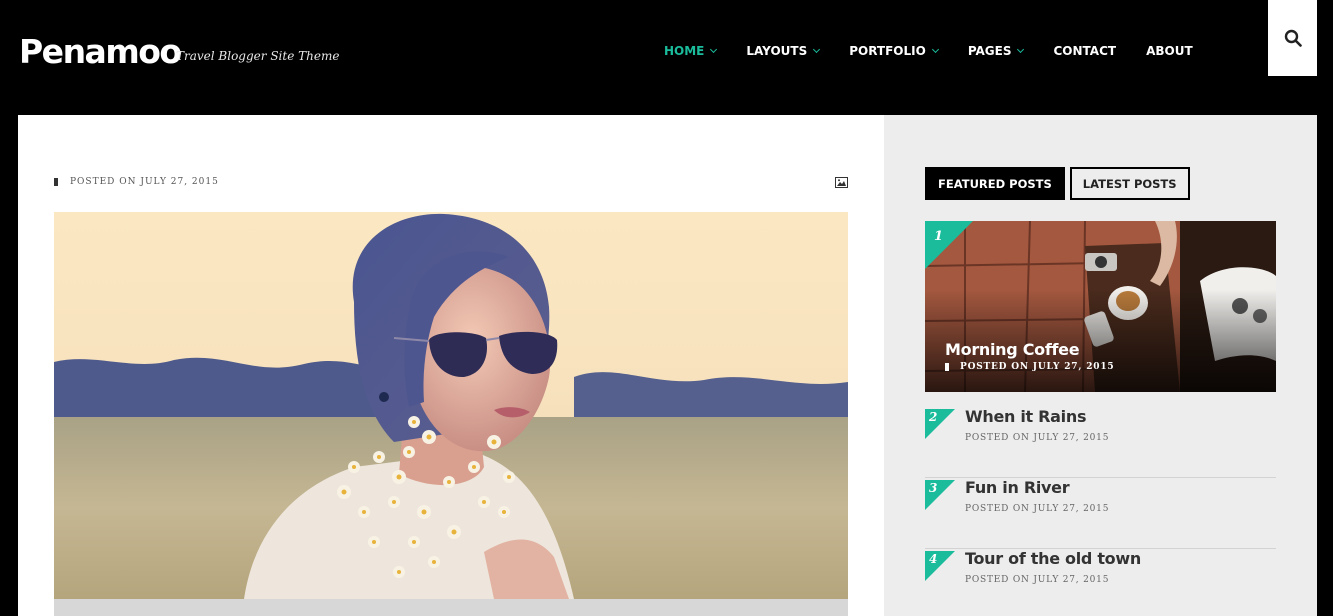 Image resolution: width=1333 pixels, height=616 pixels. What do you see at coordinates (1100, 306) in the screenshot?
I see `featured-post-card: 1 Morning Coffee POSTED ON JULY 27, 2015` at bounding box center [1100, 306].